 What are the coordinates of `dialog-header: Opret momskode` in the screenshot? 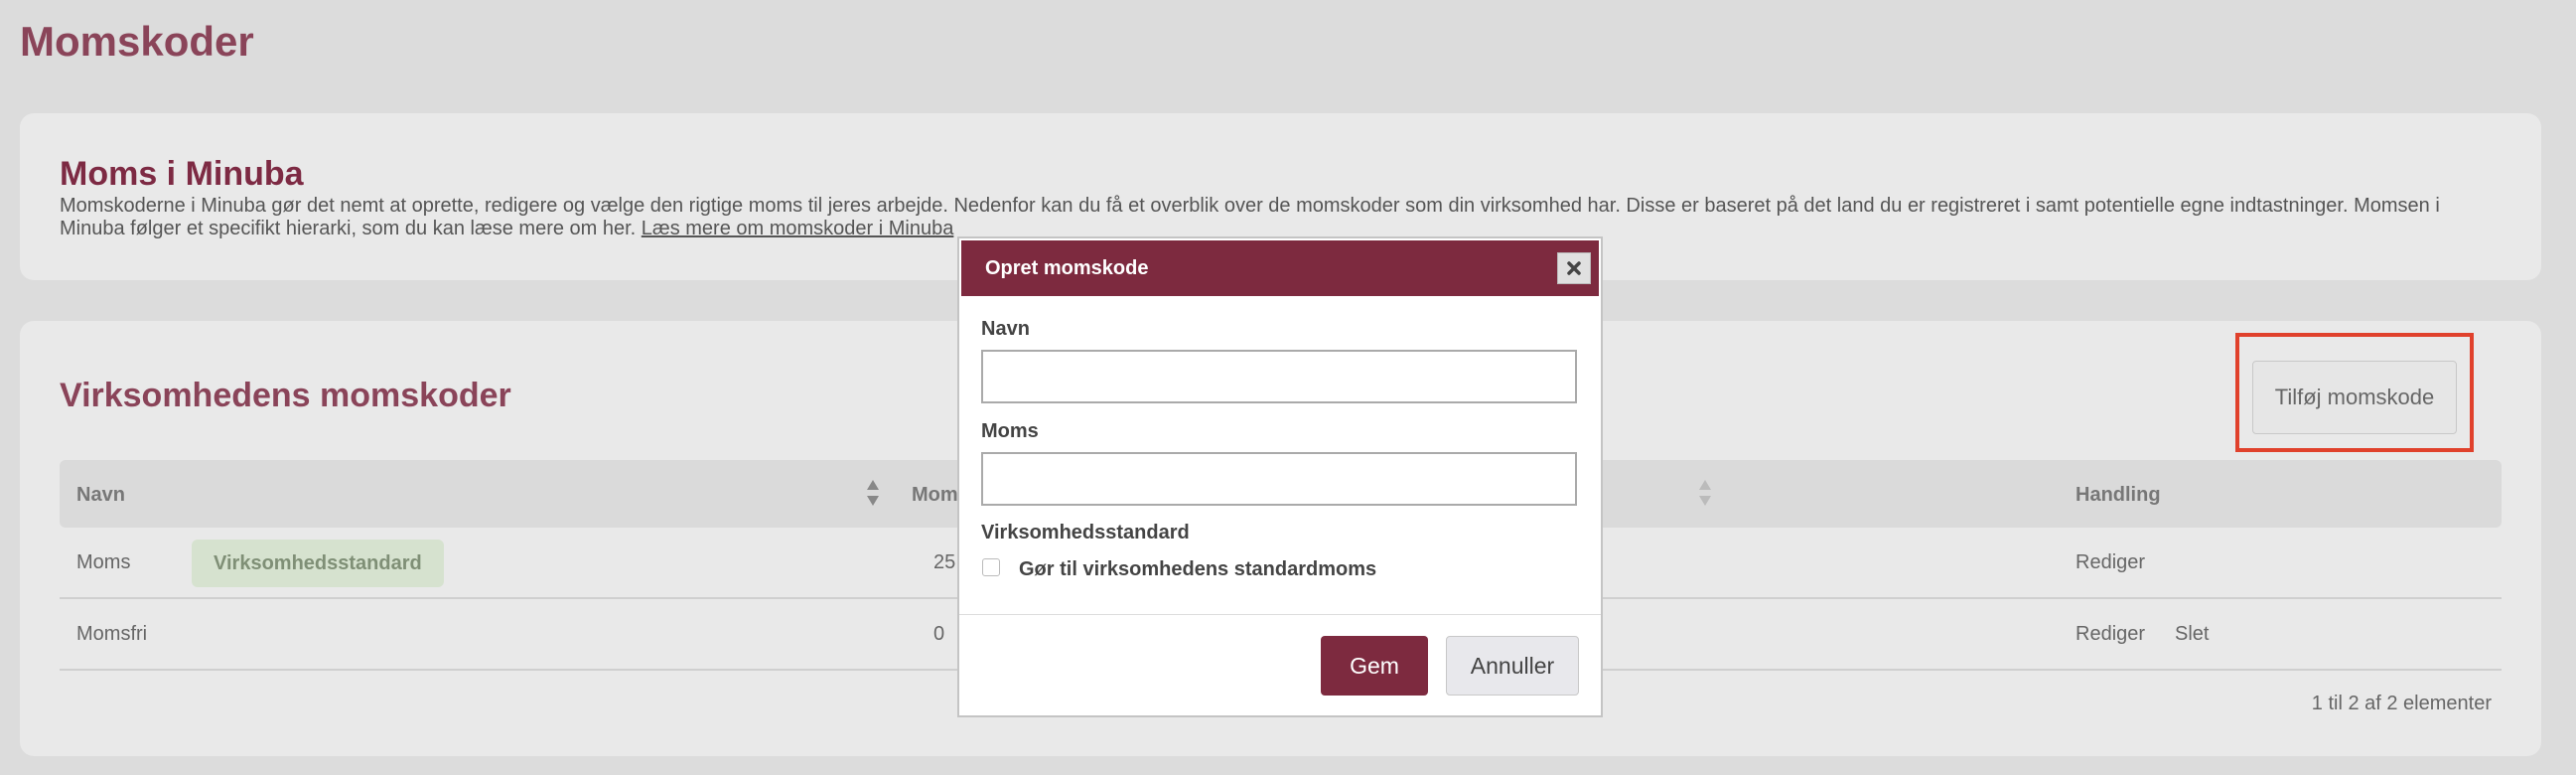 It's located at (1280, 268).